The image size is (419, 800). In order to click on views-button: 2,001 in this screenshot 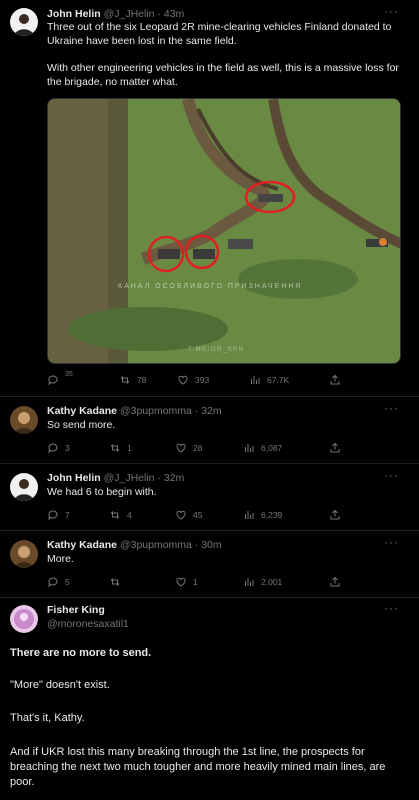, I will do `click(262, 582)`.